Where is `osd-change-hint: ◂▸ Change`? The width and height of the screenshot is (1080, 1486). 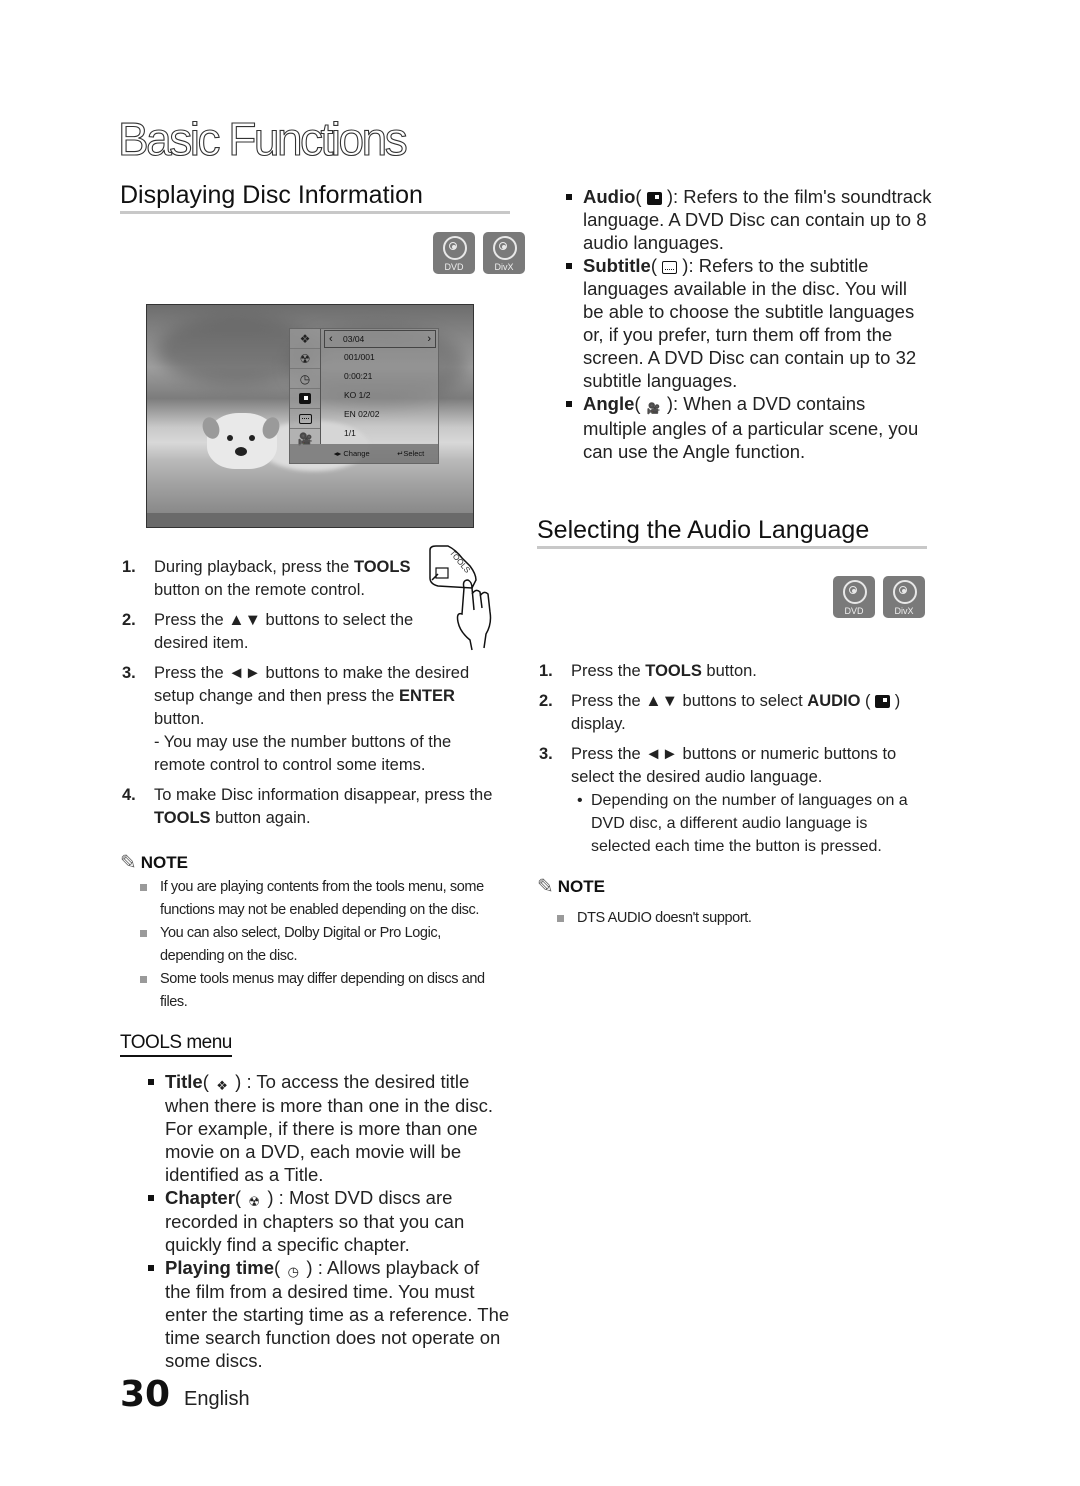
osd-change-hint: ◂▸ Change is located at coordinates (351, 453).